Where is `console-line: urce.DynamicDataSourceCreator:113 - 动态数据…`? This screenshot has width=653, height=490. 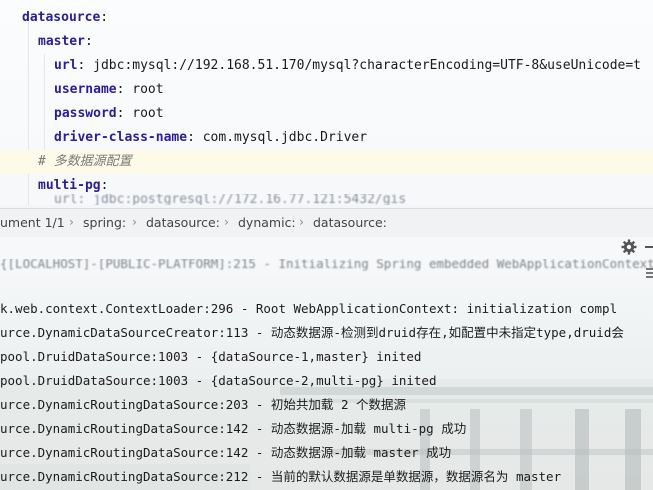 console-line: urce.DynamicDataSourceCreator:113 - 动态数据… is located at coordinates (312, 332).